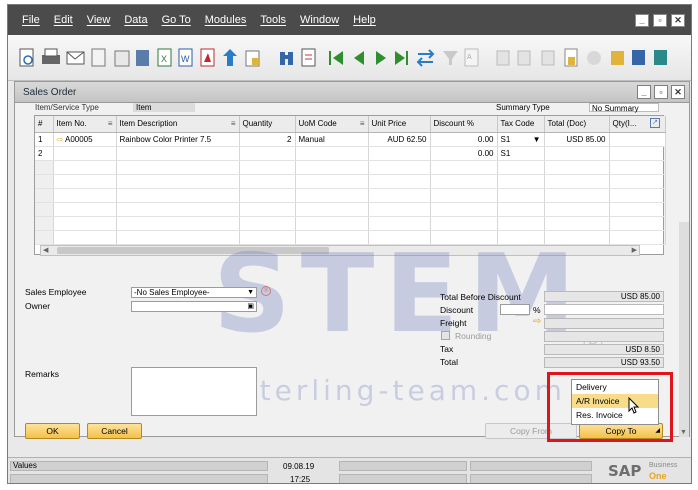  I want to click on info-circle-icon: ®, so click(266, 291).